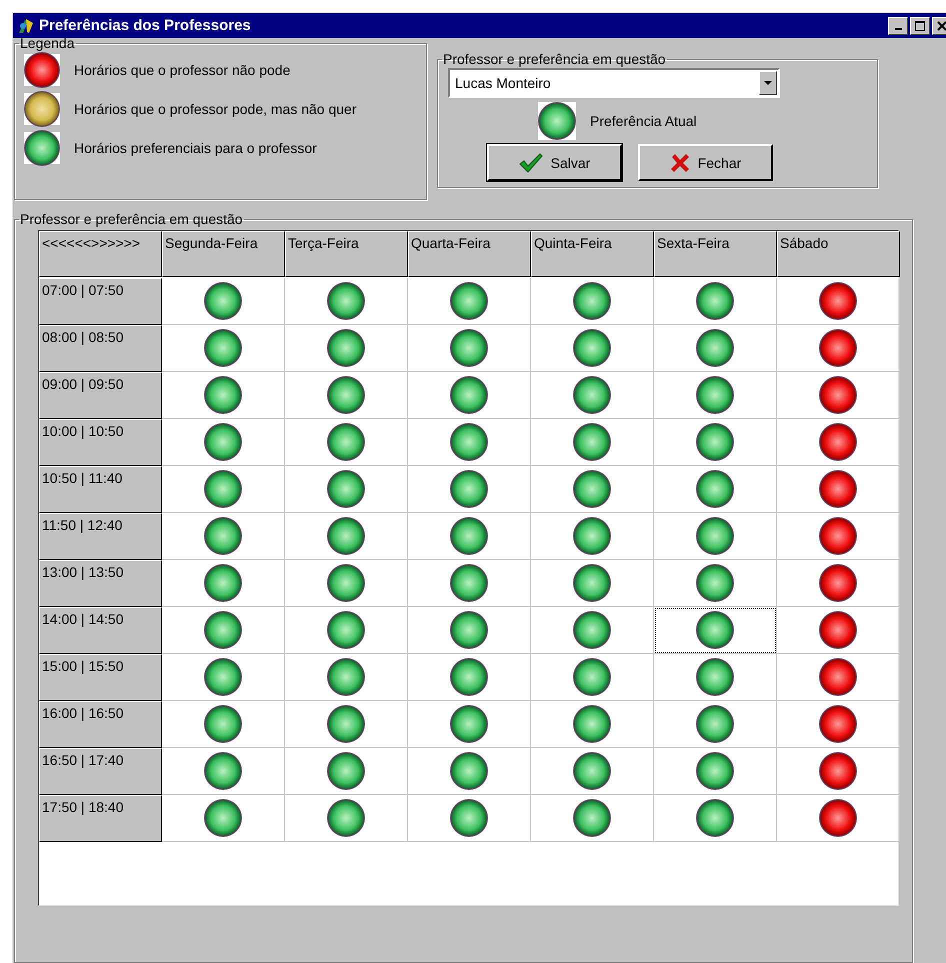 This screenshot has width=946, height=963. Describe the element at coordinates (100, 818) in the screenshot. I see `time-slot-header: 17:50 | 18:40` at that location.